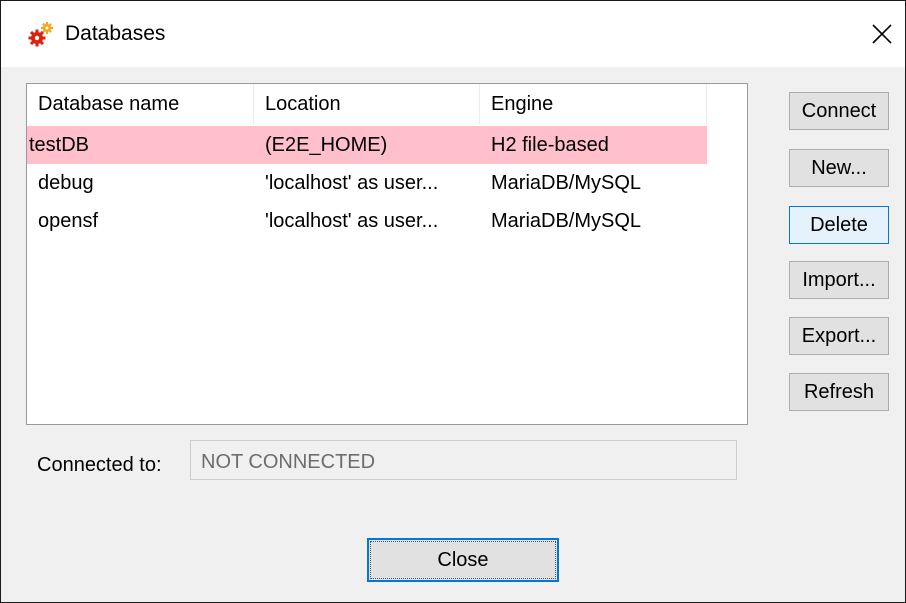 This screenshot has width=906, height=603. I want to click on connect-button: Connect, so click(839, 111).